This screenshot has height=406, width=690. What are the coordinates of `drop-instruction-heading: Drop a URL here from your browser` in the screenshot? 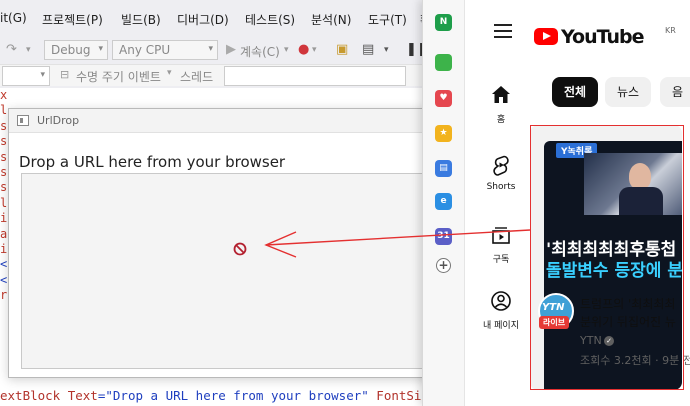 It's located at (152, 162).